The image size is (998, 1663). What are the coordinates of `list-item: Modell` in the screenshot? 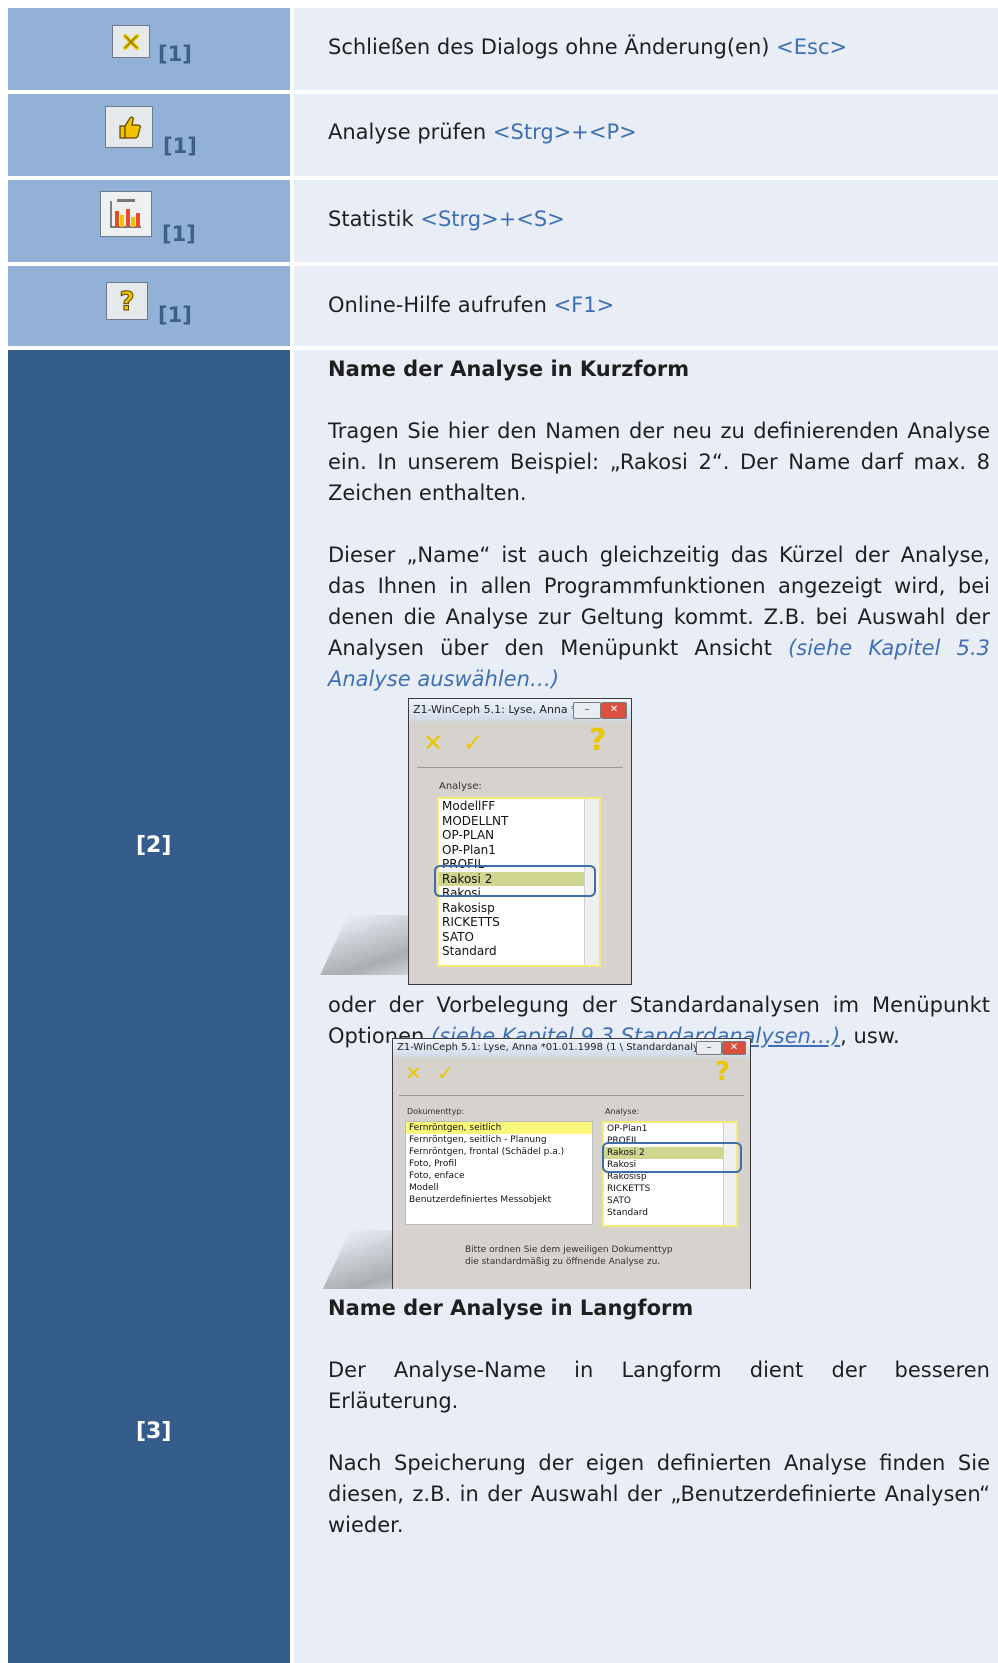 It's located at (499, 1188).